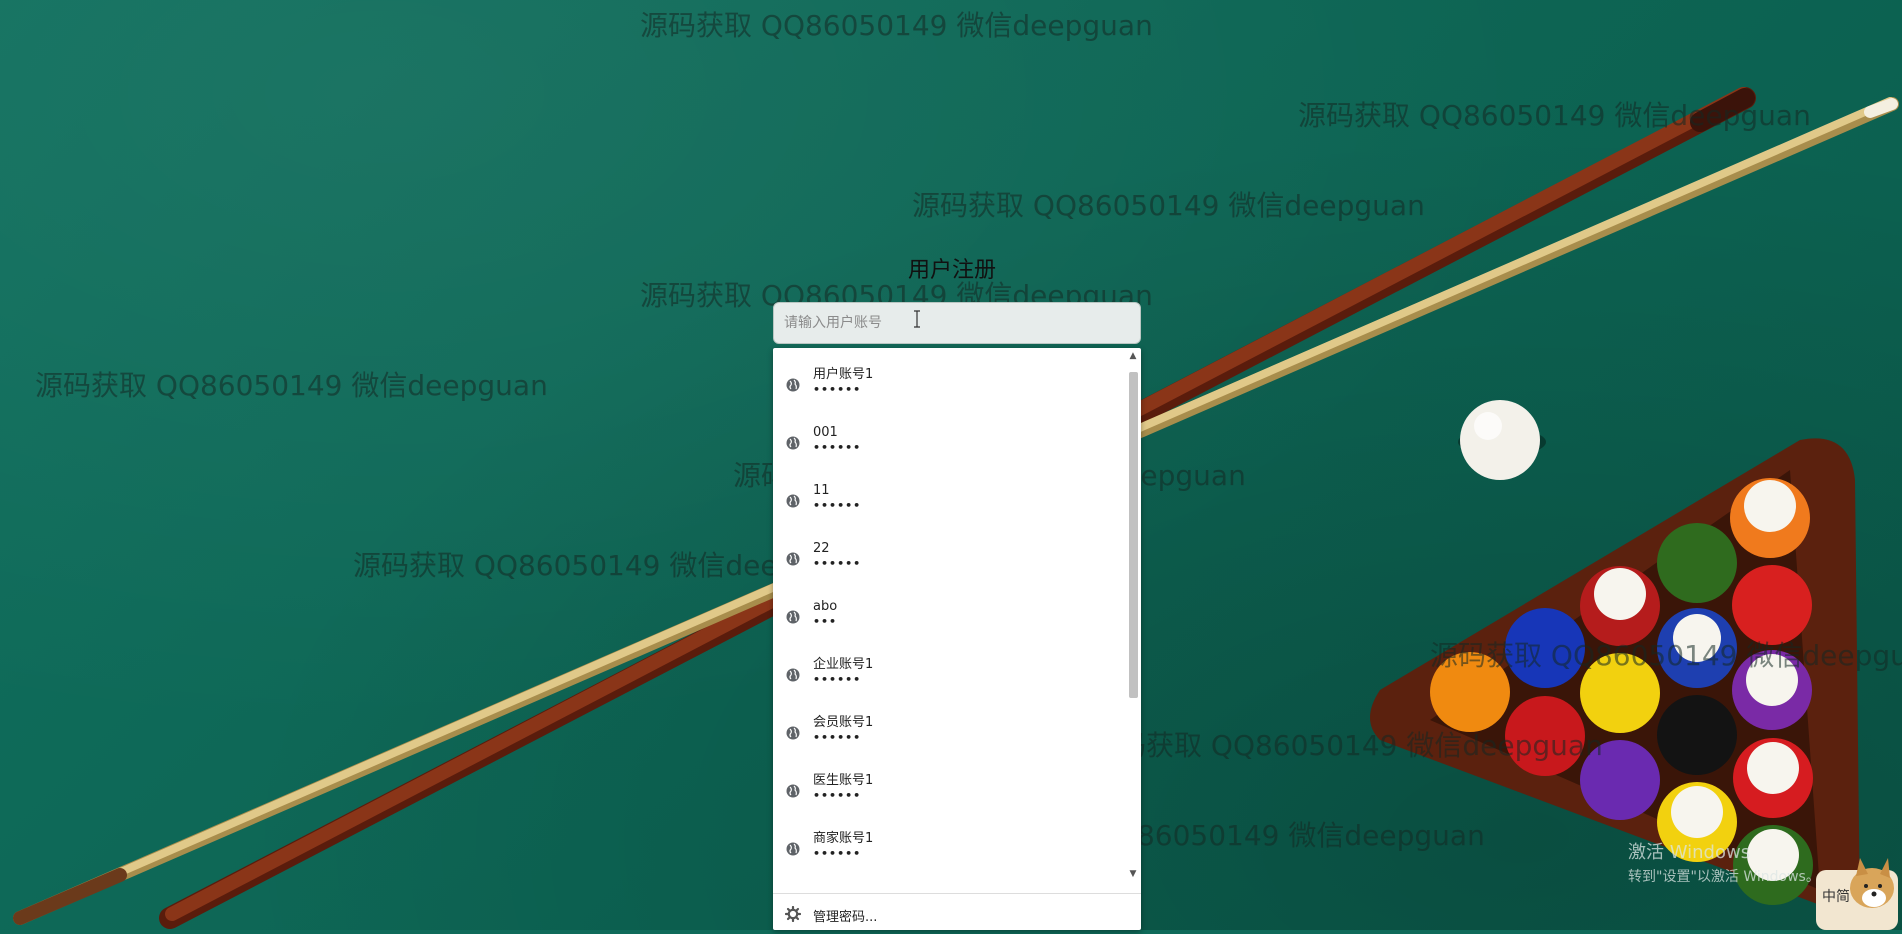  I want to click on autofill-item-text: 企业账号1 ••••••, so click(843, 671).